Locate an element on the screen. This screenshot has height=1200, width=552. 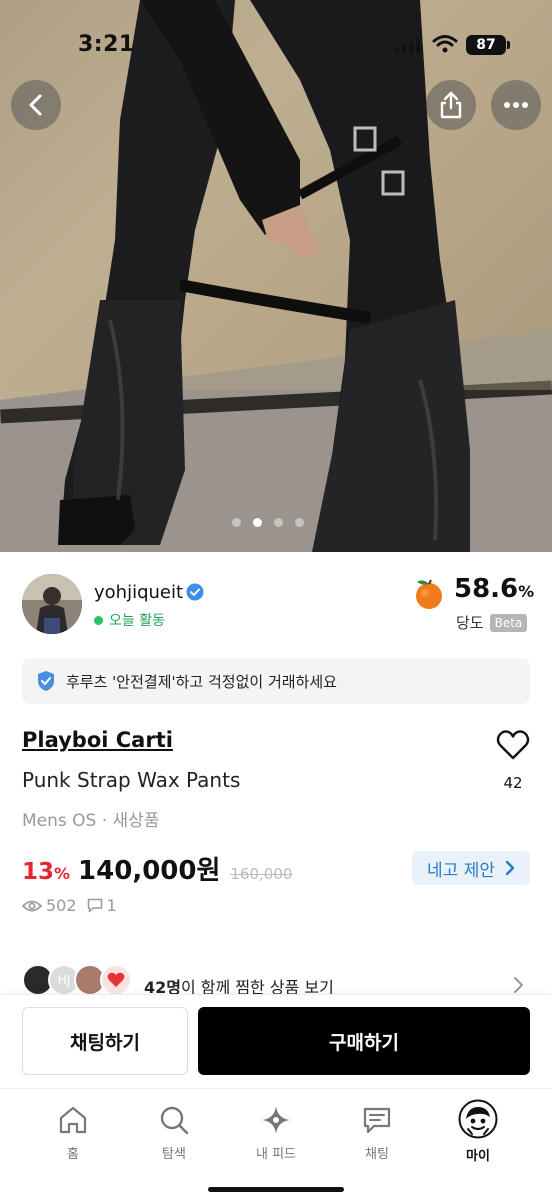
gallery-pagination is located at coordinates (268, 522).